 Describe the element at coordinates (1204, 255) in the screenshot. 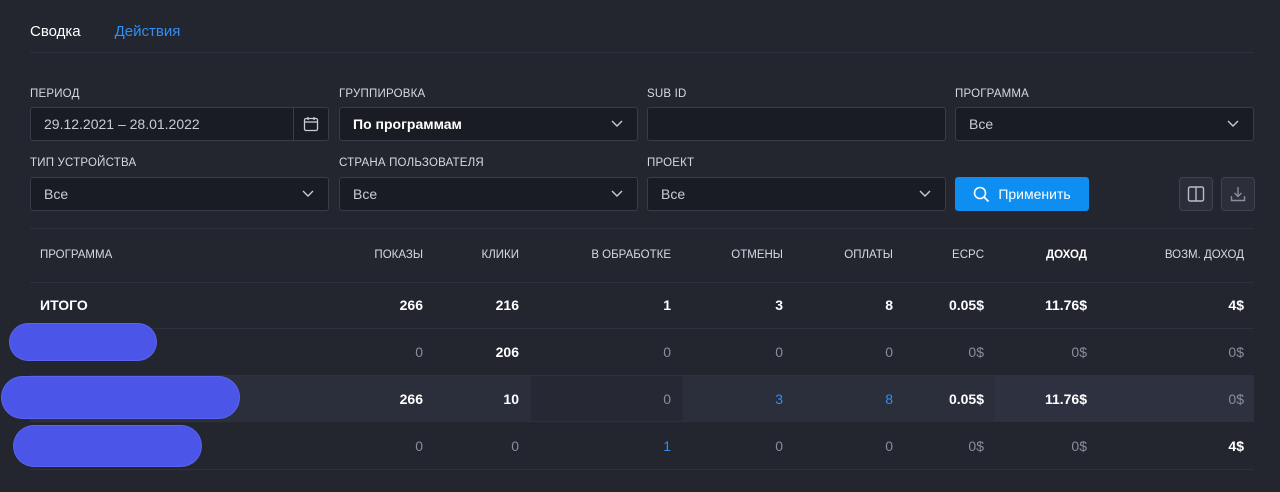

I see `col-possible-income: ВОЗМ. ДОХОД` at that location.